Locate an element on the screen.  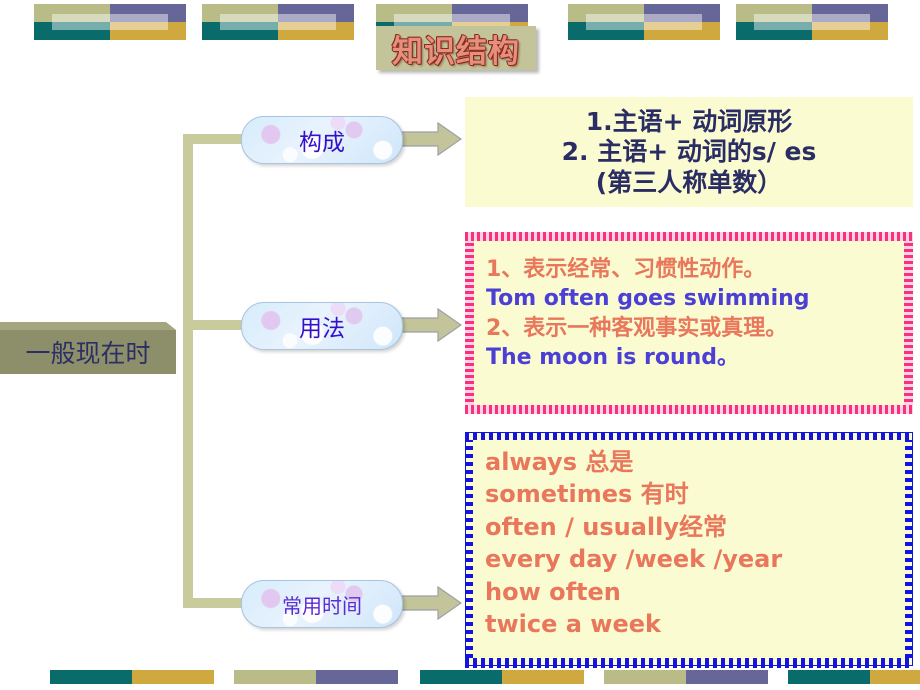
page-title: 知识结构 is located at coordinates (456, 48).